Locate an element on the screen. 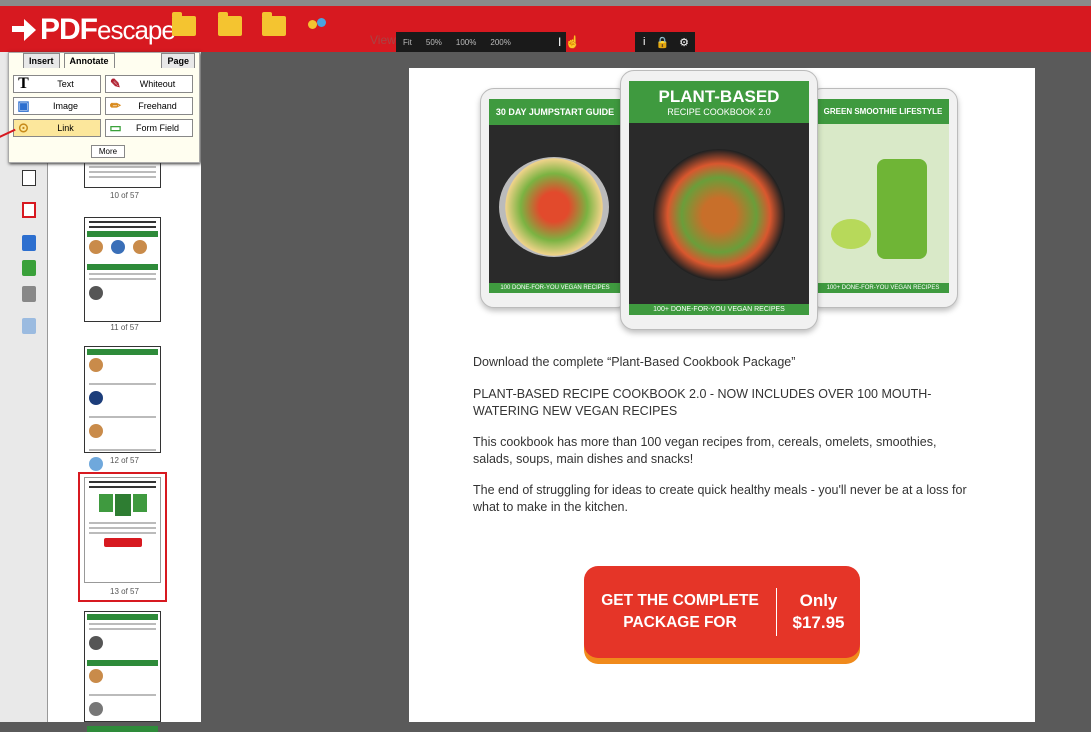 This screenshot has height=732, width=1091. freehand-tool-button: ✏ Freehand is located at coordinates (149, 106).